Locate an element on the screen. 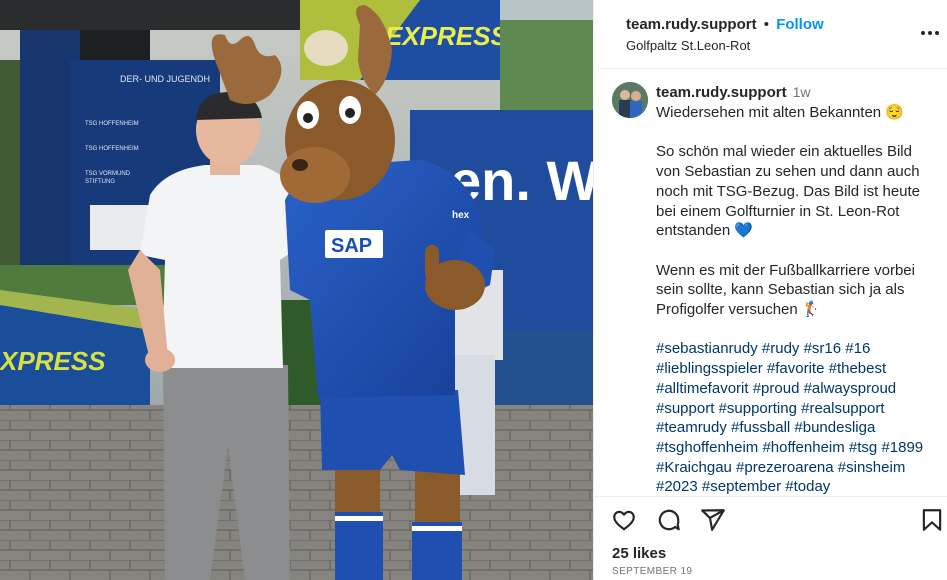  likes-count: 25 likes is located at coordinates (639, 553).